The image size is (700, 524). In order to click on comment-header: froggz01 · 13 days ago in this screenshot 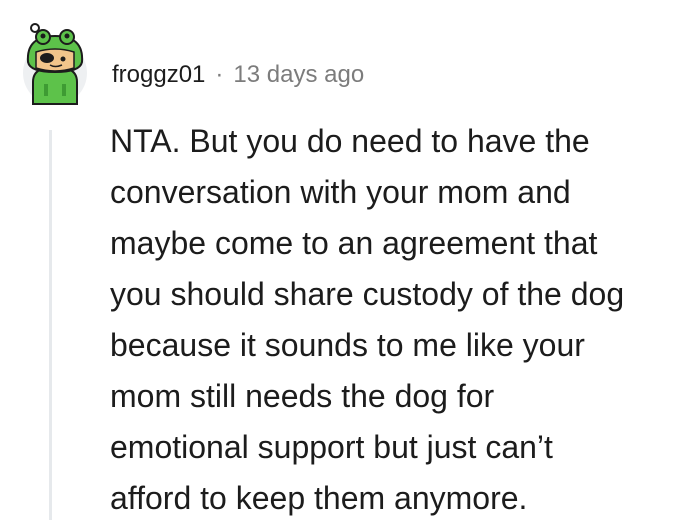, I will do `click(238, 75)`.